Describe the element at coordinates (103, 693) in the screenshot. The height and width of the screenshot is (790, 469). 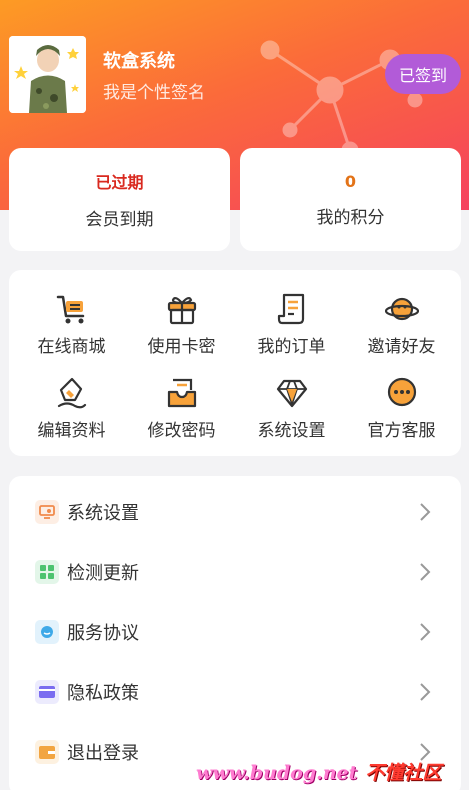
I see `list-label: 隐私政策` at that location.